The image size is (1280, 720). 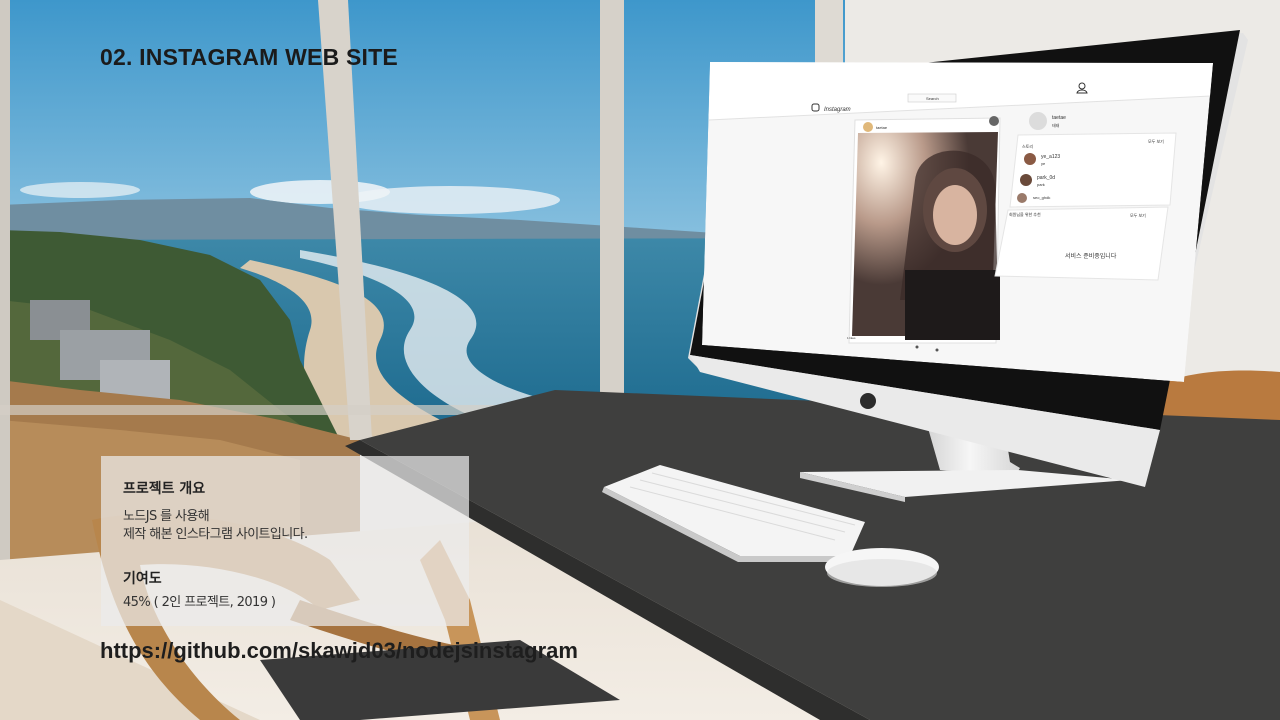 I want to click on mock-story-sub: ye, so click(x=1043, y=163).